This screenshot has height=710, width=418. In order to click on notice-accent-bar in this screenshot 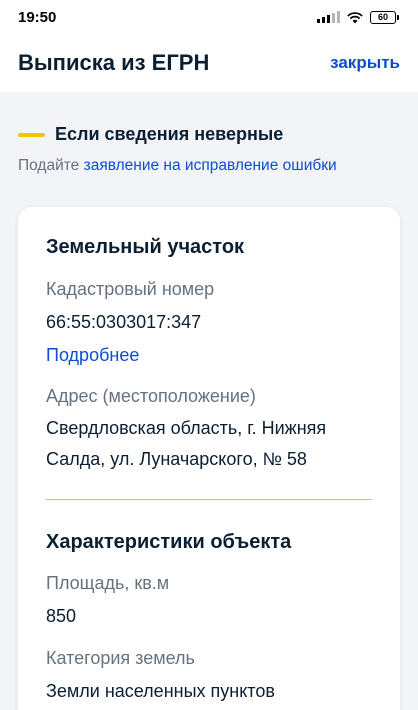, I will do `click(31, 134)`.